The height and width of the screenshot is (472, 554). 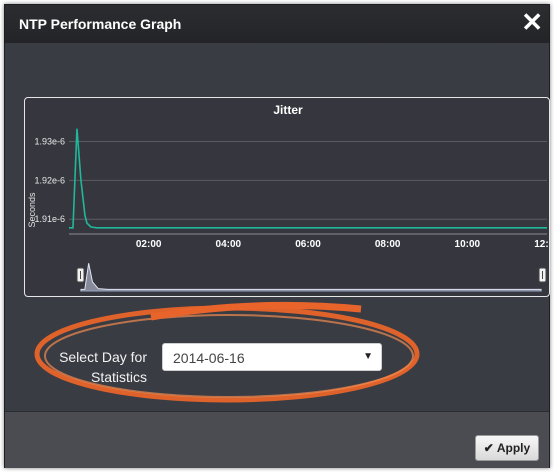 I want to click on x-tick-label: 08:00, so click(x=388, y=244).